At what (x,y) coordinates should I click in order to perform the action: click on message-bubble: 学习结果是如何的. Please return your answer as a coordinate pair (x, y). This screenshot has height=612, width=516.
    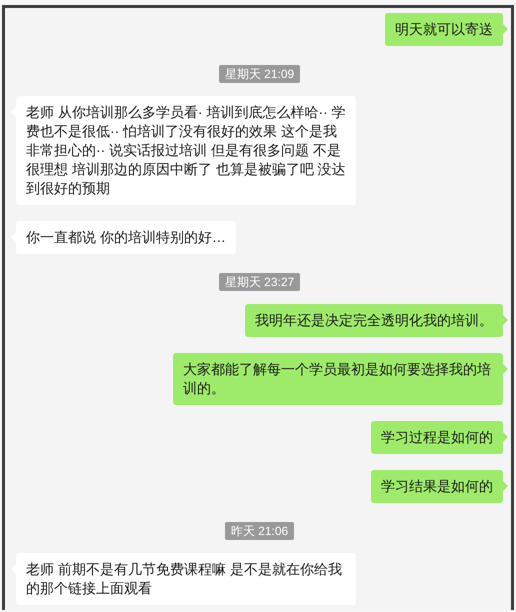
    Looking at the image, I should click on (437, 486).